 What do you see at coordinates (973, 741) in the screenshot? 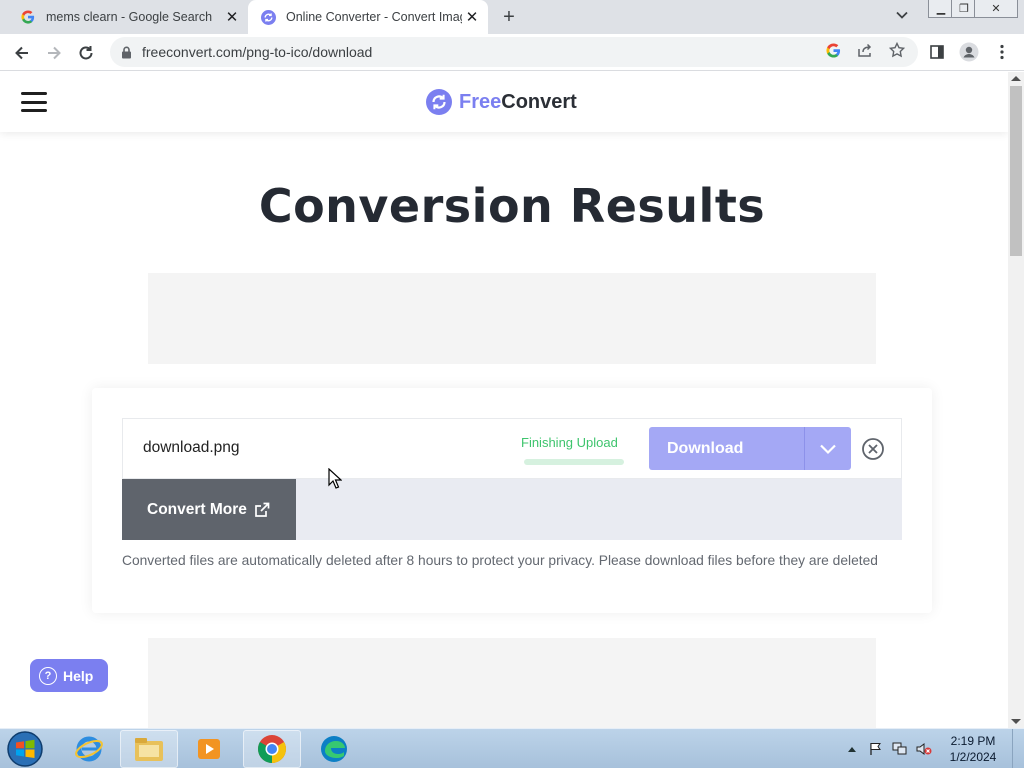
I see `clock-time: 2:19 PM` at bounding box center [973, 741].